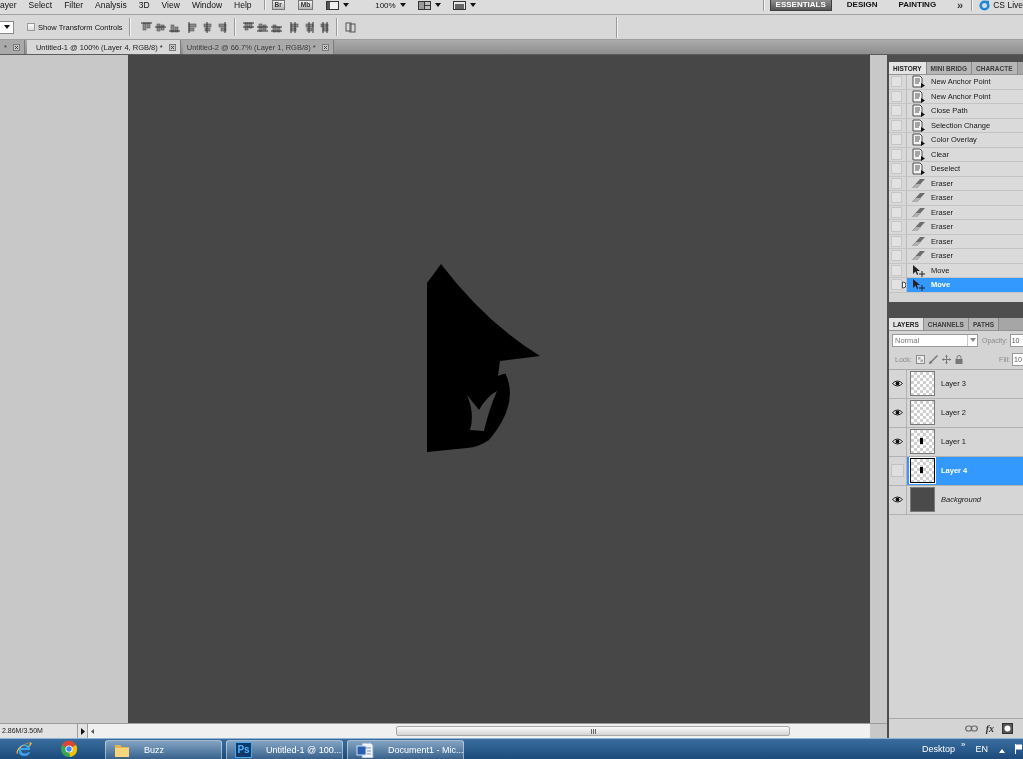  Describe the element at coordinates (960, 5) in the screenshot. I see `more-workspaces-button: »` at that location.